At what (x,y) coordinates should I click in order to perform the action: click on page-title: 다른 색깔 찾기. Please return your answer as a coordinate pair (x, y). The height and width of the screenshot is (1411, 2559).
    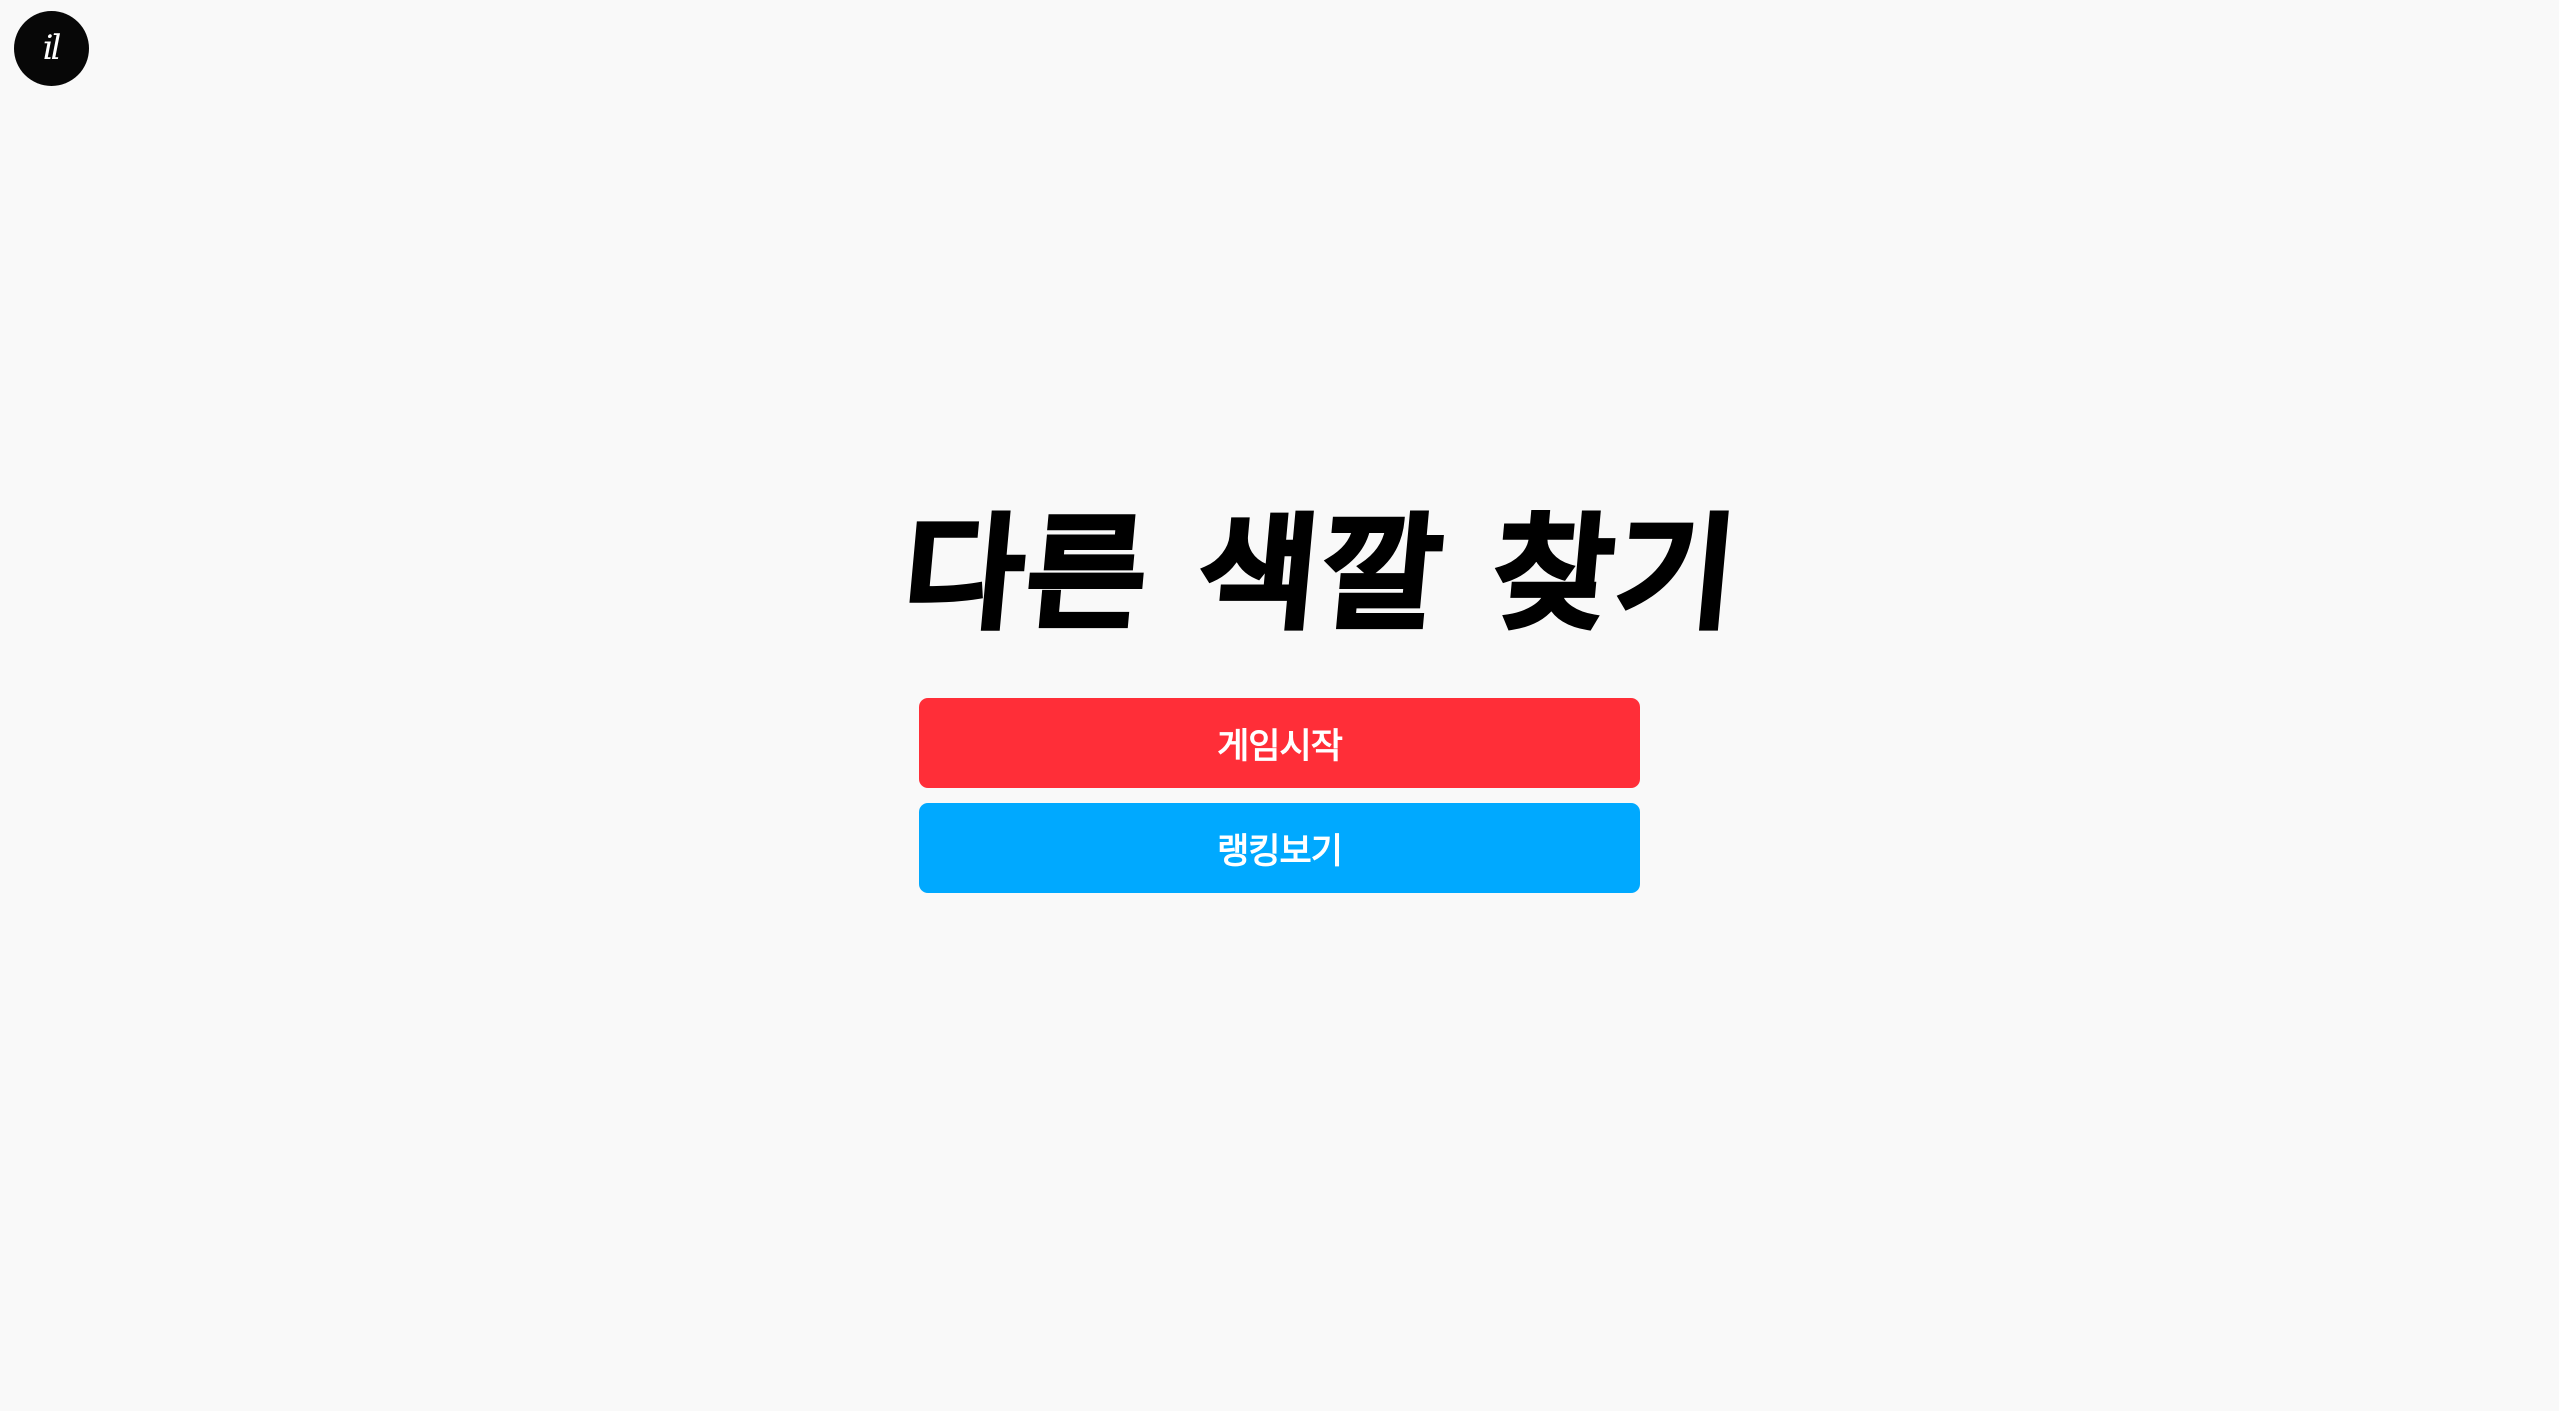
    Looking at the image, I should click on (1322, 575).